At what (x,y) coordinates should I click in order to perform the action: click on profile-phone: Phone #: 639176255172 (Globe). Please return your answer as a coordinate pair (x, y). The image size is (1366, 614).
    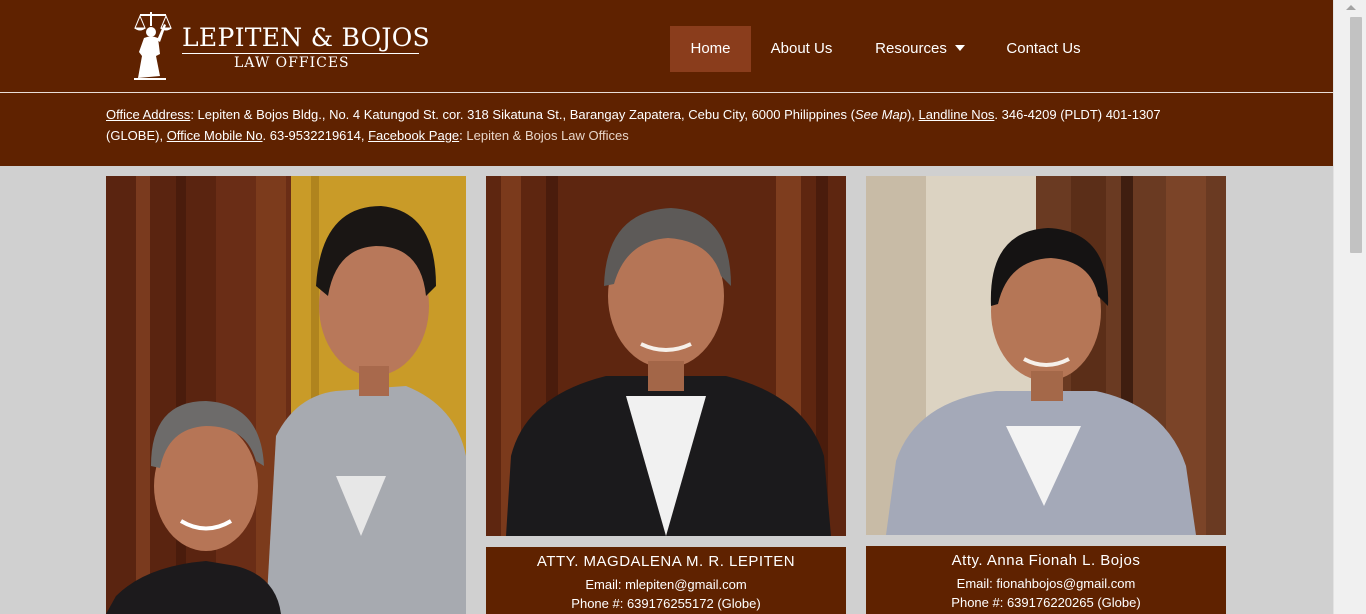
    Looking at the image, I should click on (666, 603).